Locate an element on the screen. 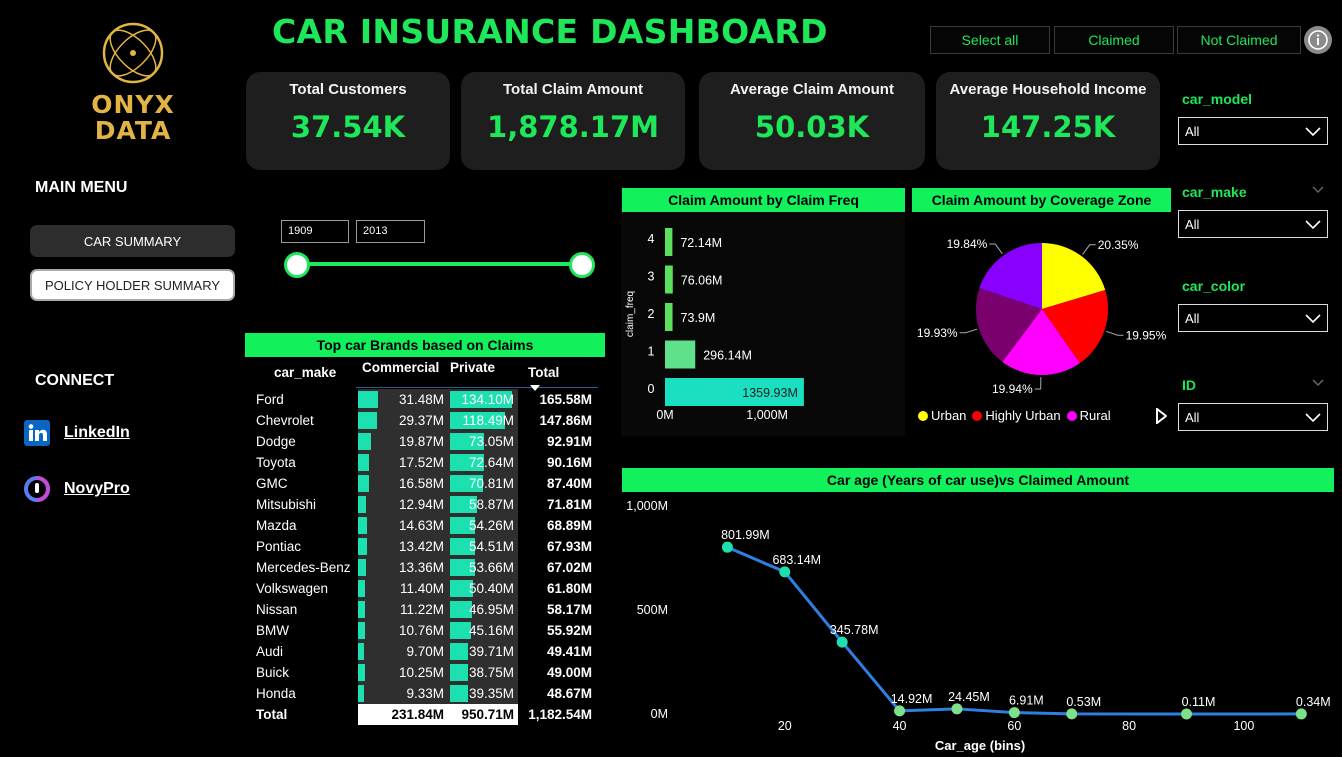 This screenshot has height=757, width=1342. claimed-button: Claimed is located at coordinates (1114, 40).